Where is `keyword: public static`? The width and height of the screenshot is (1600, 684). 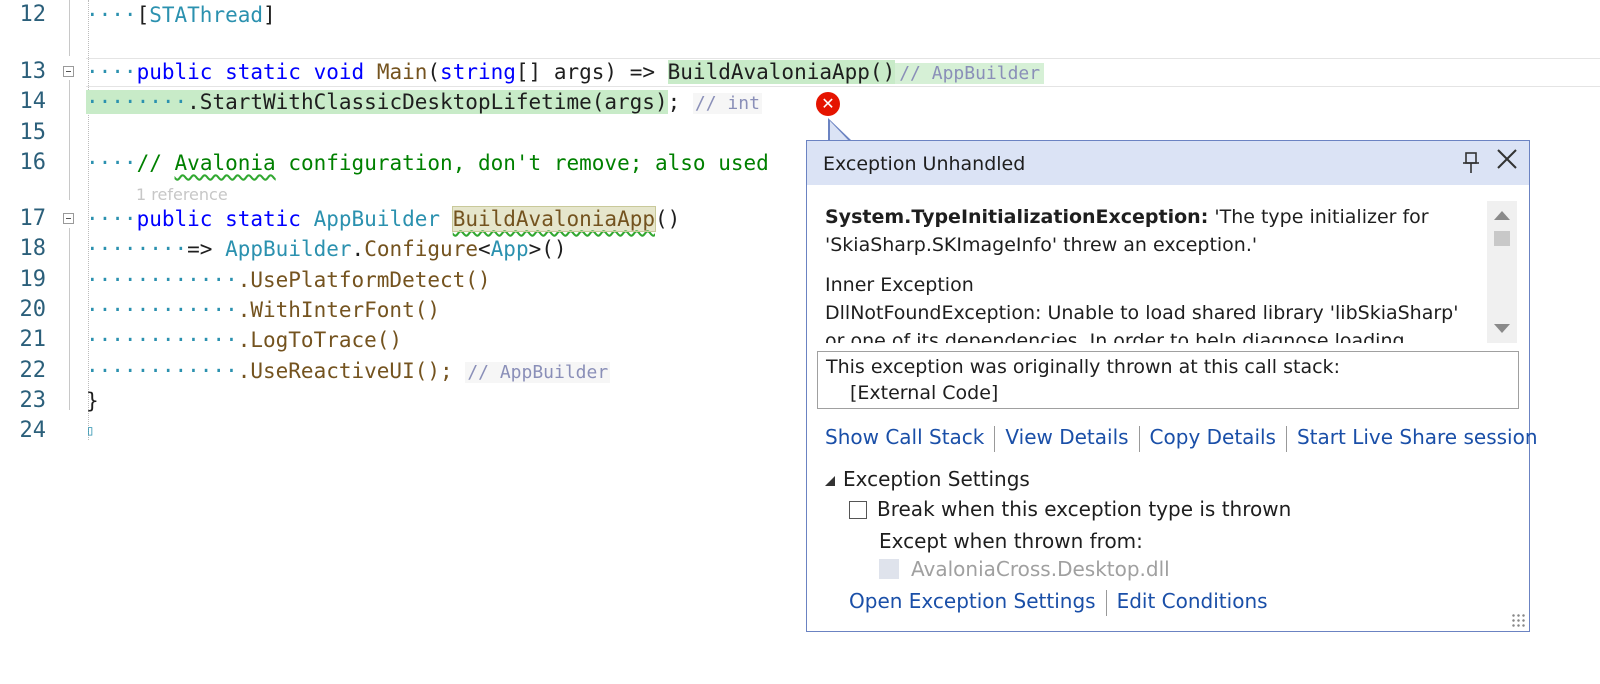 keyword: public static is located at coordinates (218, 219).